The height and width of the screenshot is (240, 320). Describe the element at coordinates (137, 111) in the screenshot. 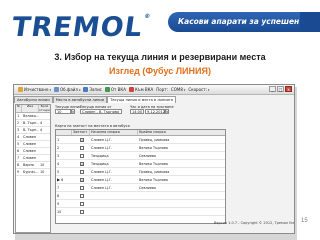

I see `departure-time-field: 14:00` at that location.